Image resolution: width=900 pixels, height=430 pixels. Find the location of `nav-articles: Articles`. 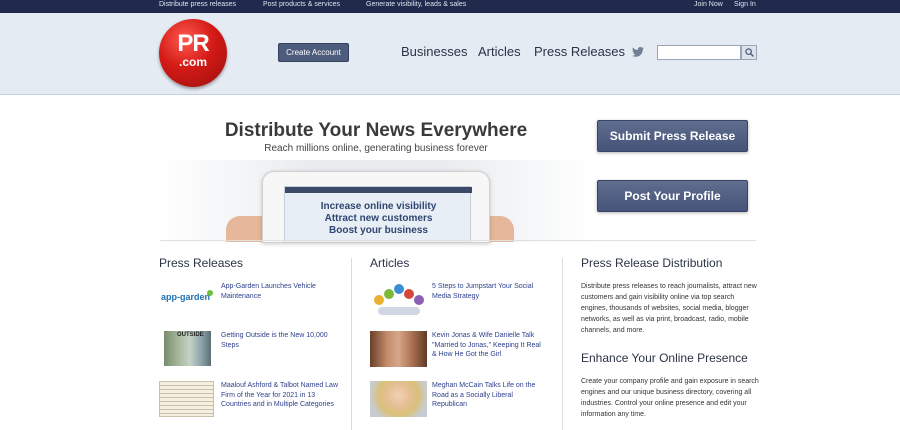

nav-articles: Articles is located at coordinates (499, 51).